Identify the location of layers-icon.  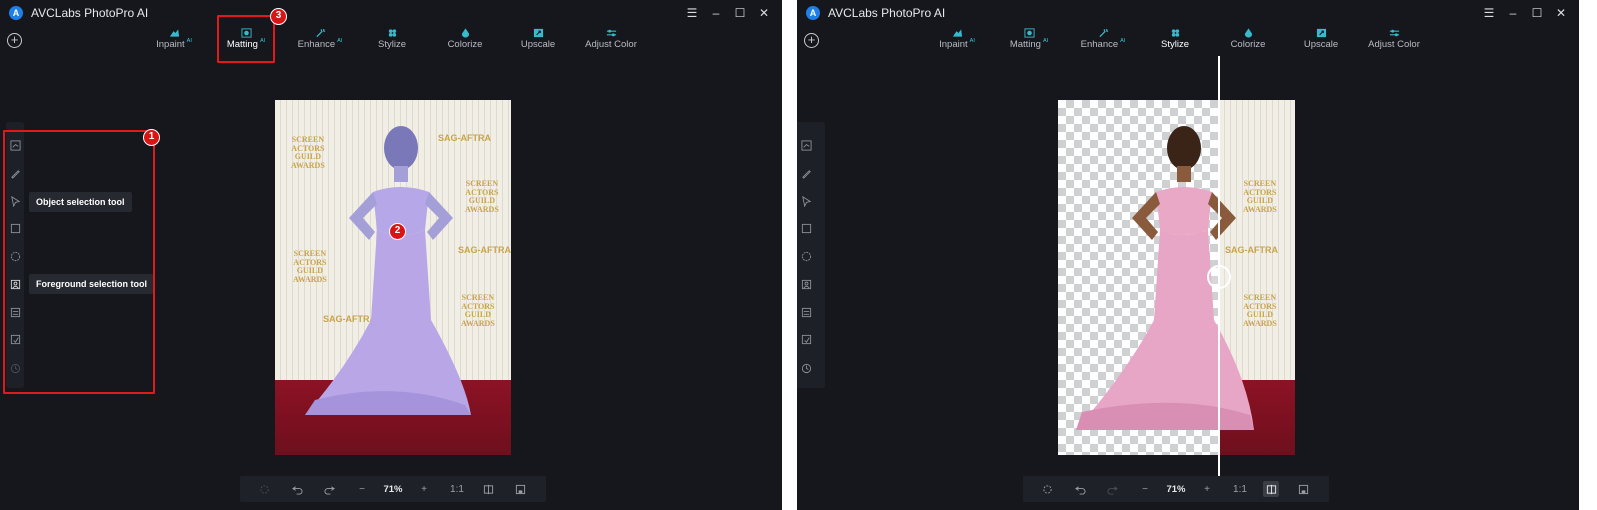
(806, 312).